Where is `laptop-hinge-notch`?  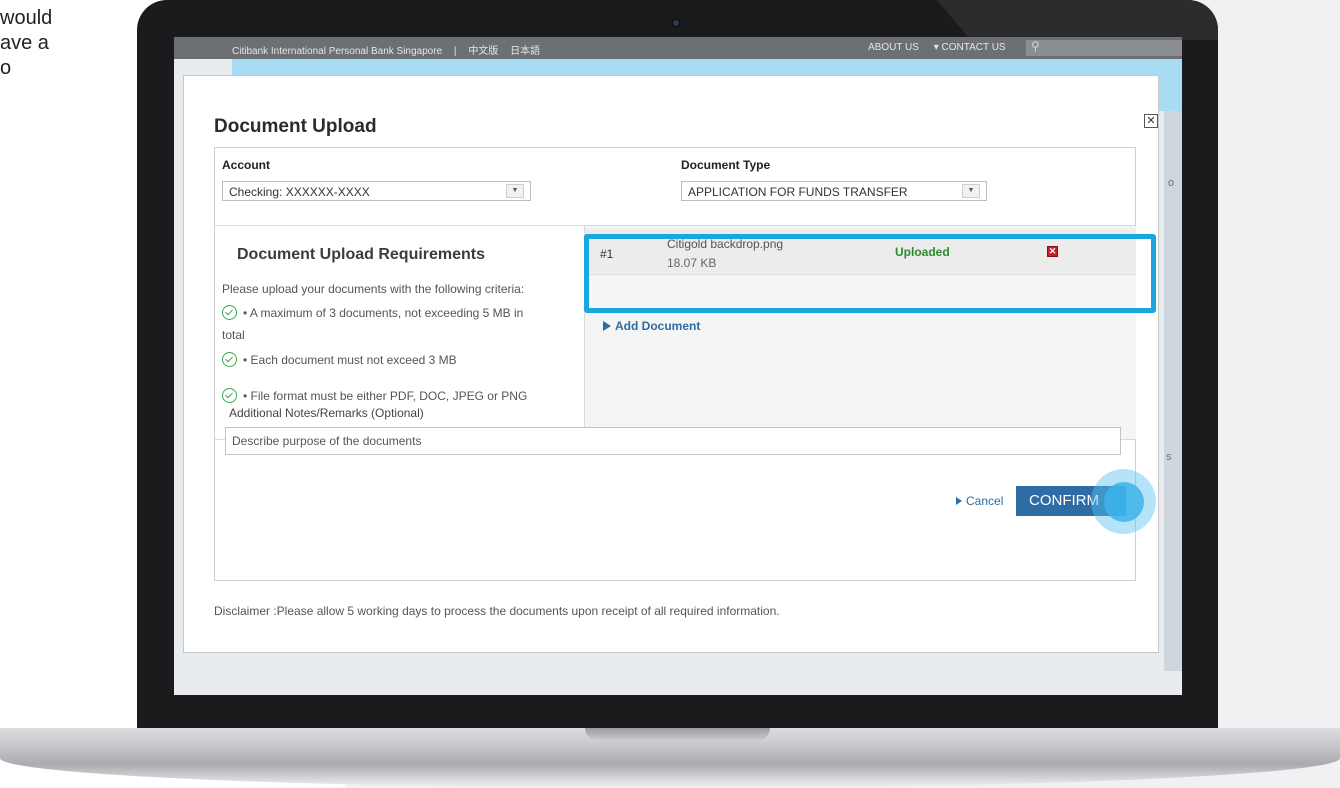
laptop-hinge-notch is located at coordinates (677, 734).